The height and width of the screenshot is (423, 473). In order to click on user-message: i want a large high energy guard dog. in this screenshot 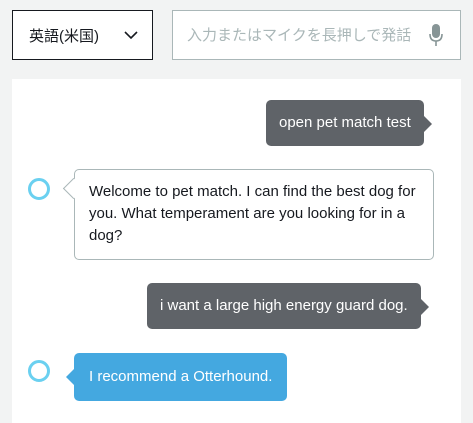, I will do `click(288, 306)`.